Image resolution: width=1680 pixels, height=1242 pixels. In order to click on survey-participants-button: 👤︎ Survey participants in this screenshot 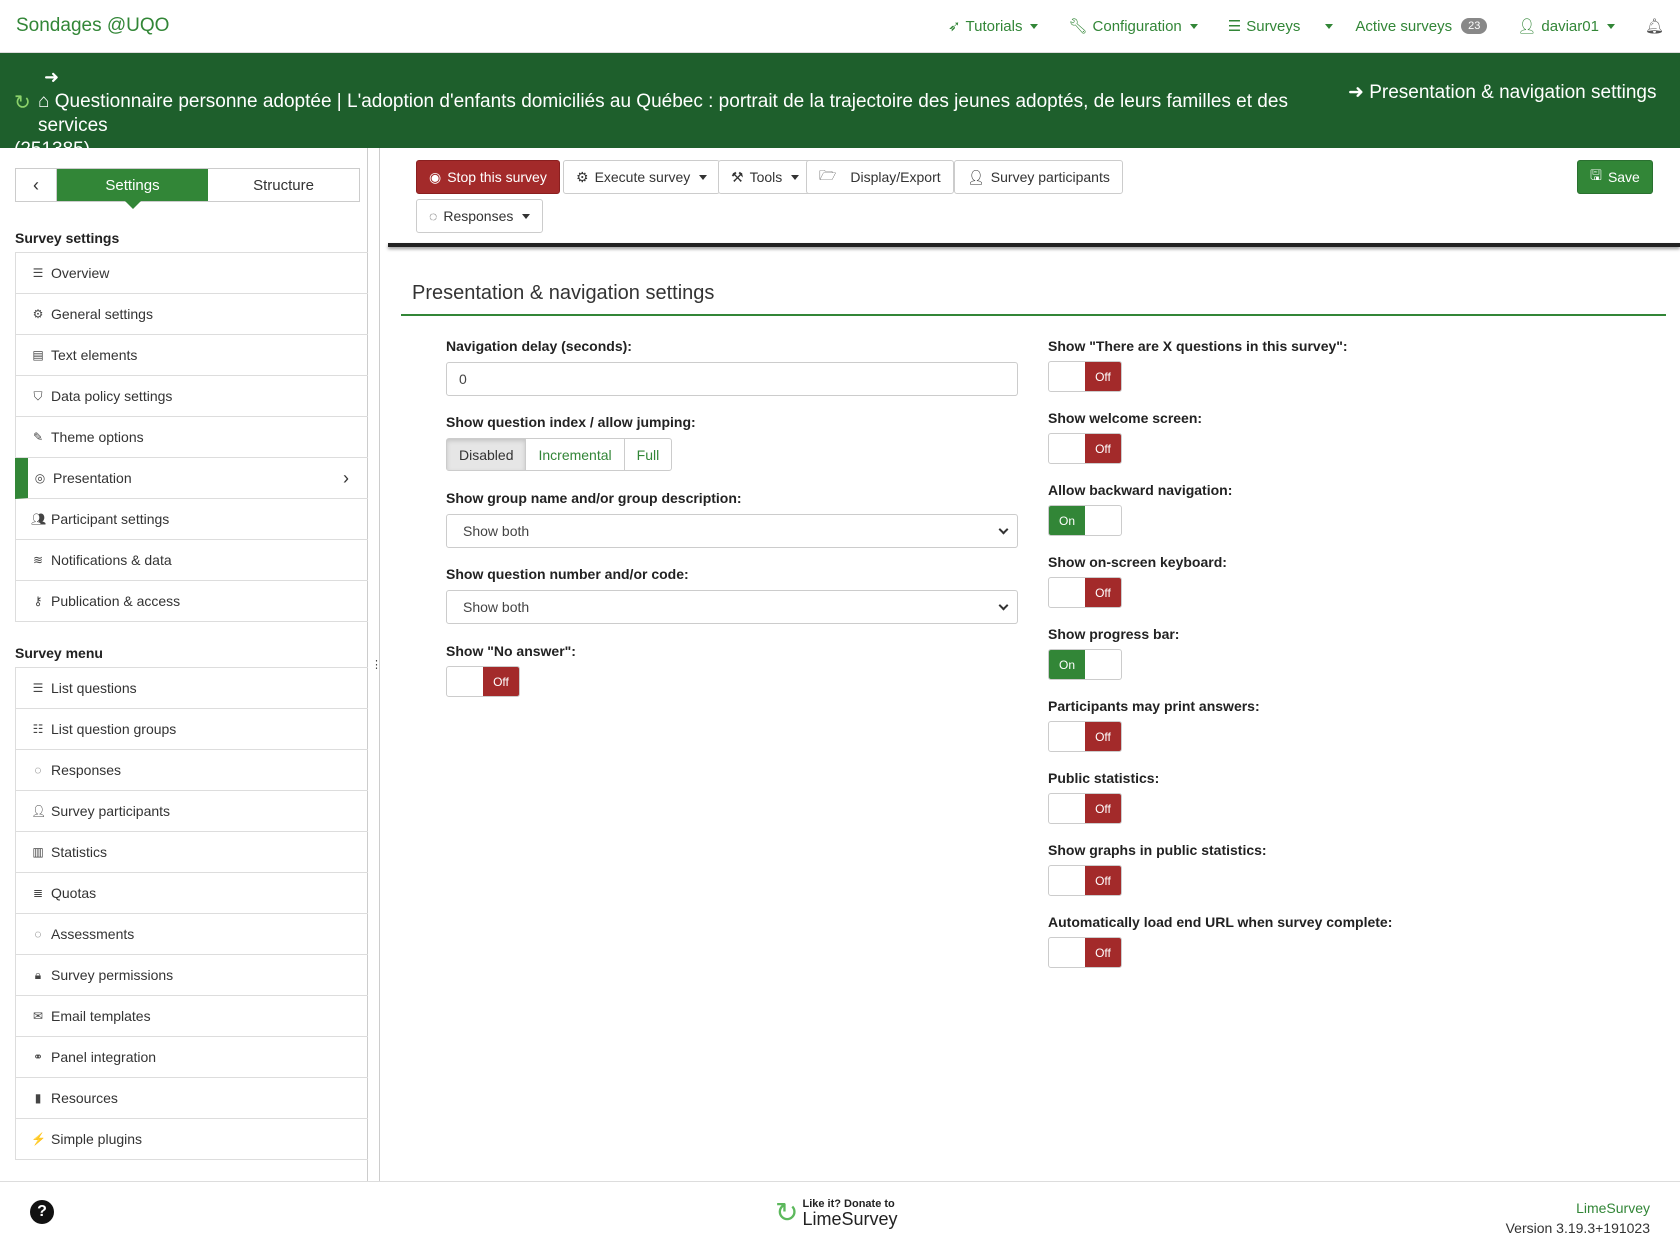, I will do `click(1038, 177)`.